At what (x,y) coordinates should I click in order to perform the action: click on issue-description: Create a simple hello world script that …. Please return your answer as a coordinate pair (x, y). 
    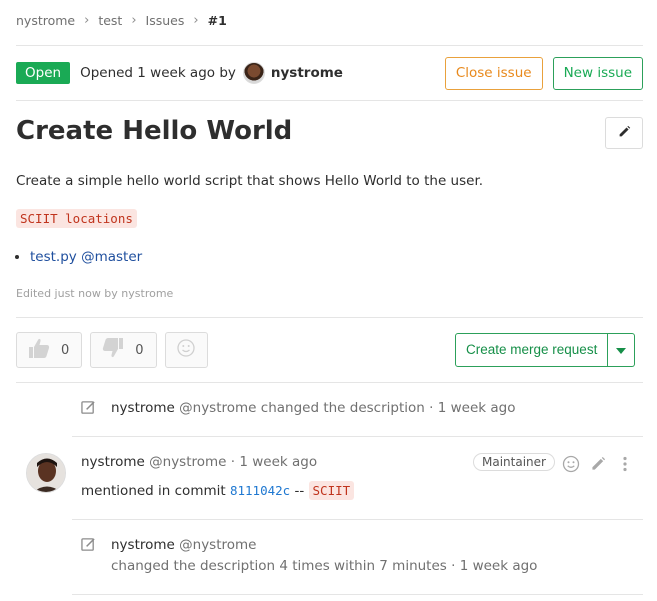
    Looking at the image, I should click on (250, 181).